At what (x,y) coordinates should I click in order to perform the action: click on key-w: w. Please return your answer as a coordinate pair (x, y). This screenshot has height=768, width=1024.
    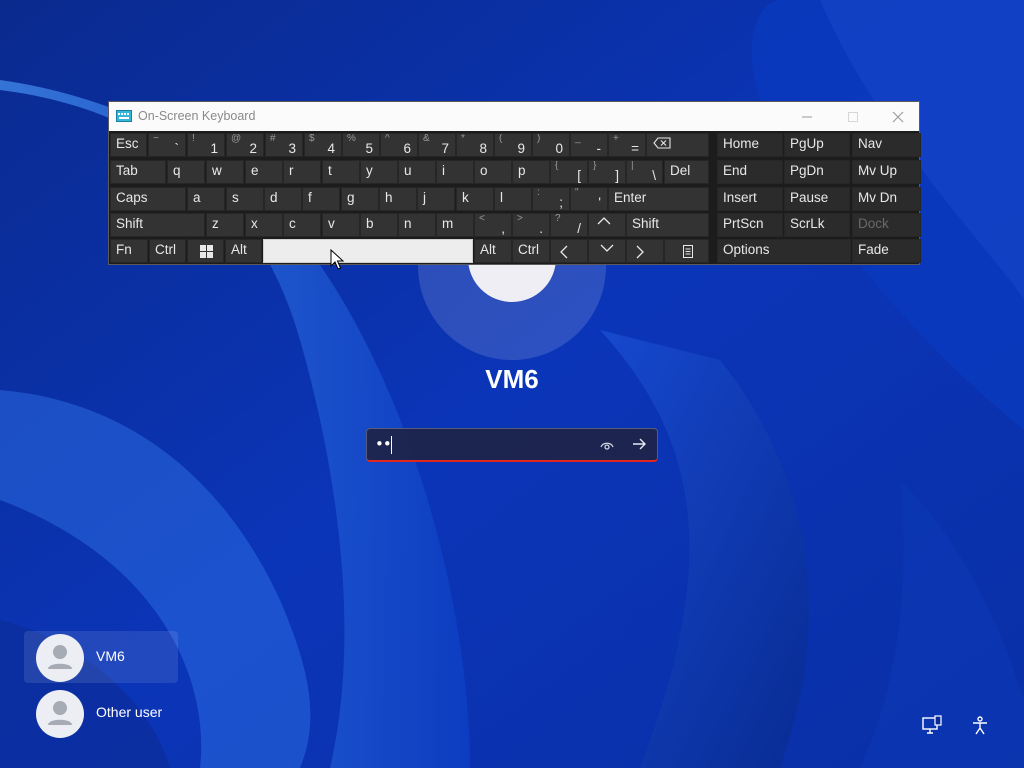
    Looking at the image, I should click on (225, 172).